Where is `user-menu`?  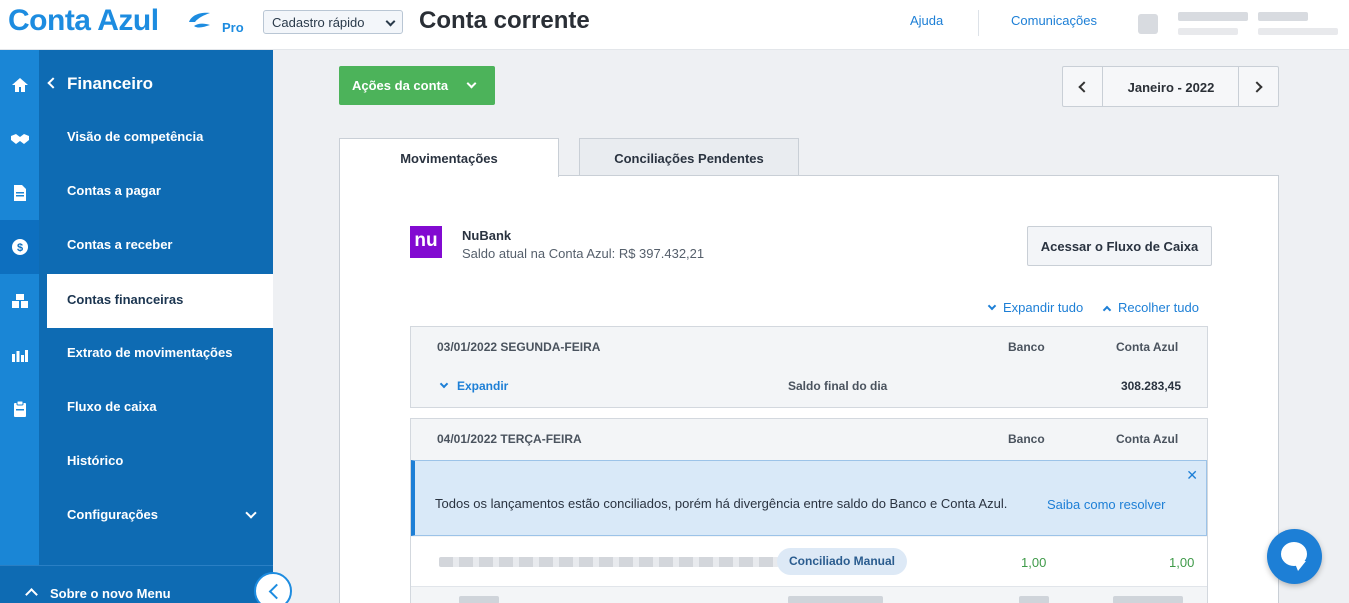 user-menu is located at coordinates (1240, 23).